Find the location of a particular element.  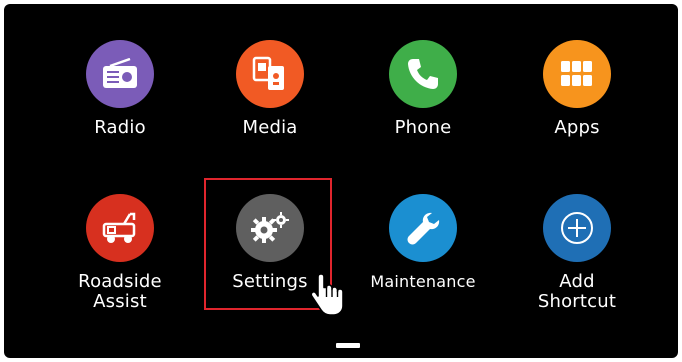

media-icon is located at coordinates (270, 74).